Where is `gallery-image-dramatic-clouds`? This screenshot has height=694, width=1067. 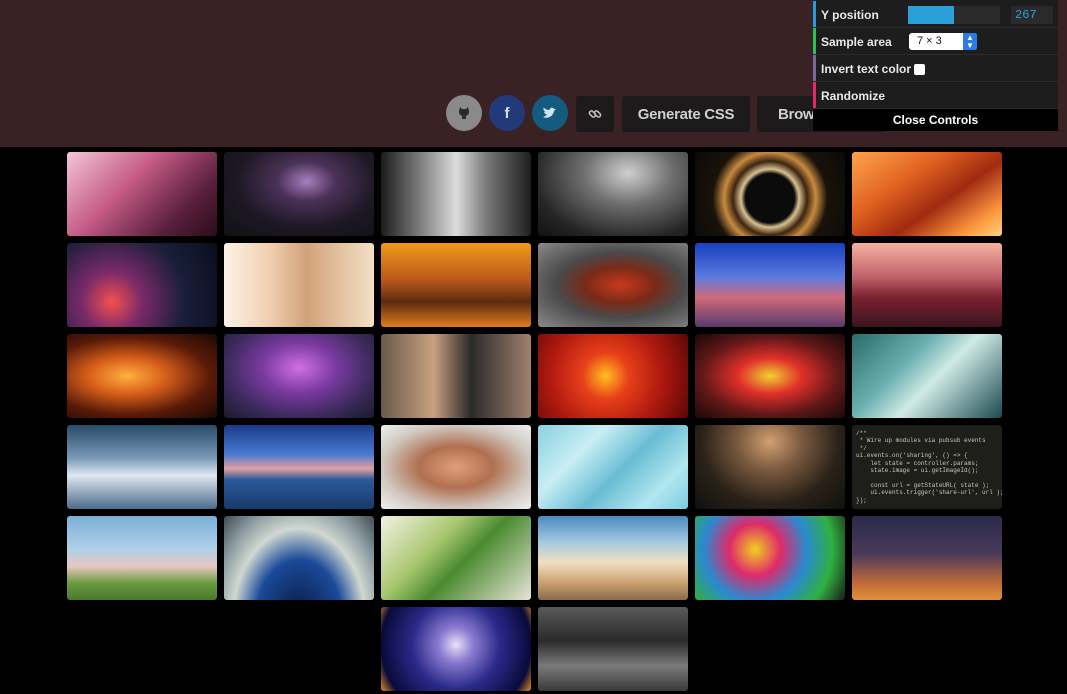 gallery-image-dramatic-clouds is located at coordinates (142, 467).